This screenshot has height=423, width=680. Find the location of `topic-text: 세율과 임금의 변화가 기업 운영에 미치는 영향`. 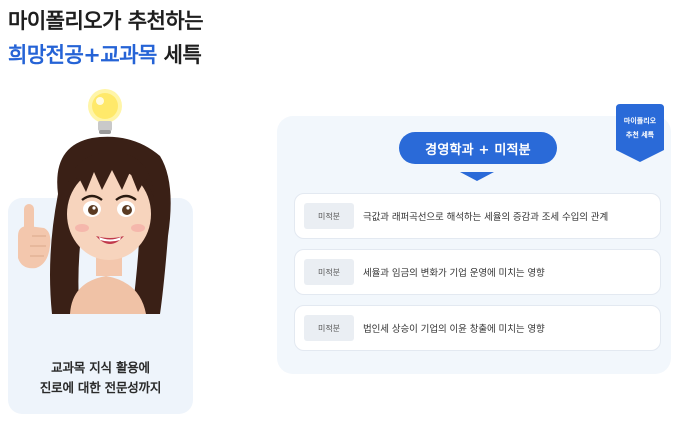

topic-text: 세율과 임금의 변화가 기업 운영에 미치는 영향 is located at coordinates (454, 273).